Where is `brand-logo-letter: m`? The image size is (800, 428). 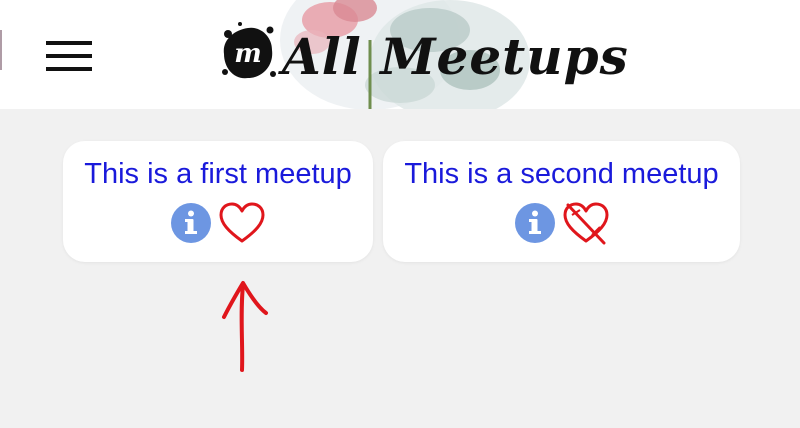 brand-logo-letter: m is located at coordinates (248, 54).